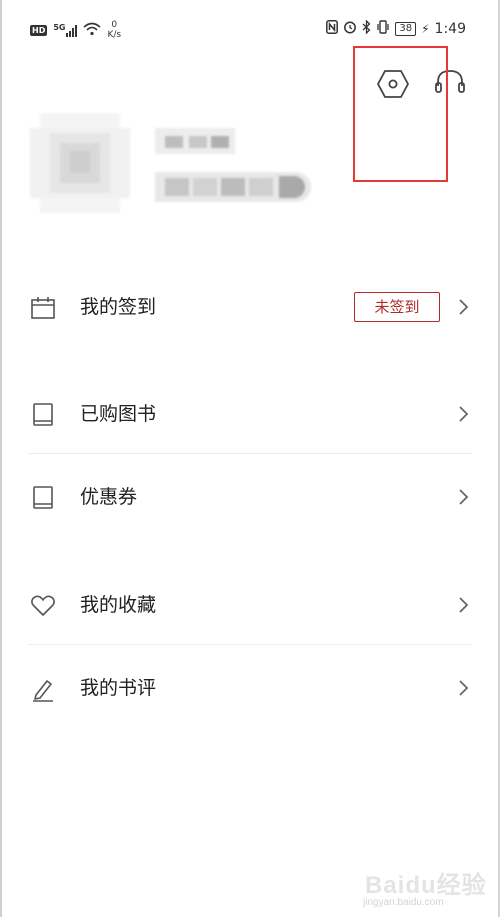 The height and width of the screenshot is (917, 500). I want to click on menu-label-coupons: 优惠券, so click(109, 497).